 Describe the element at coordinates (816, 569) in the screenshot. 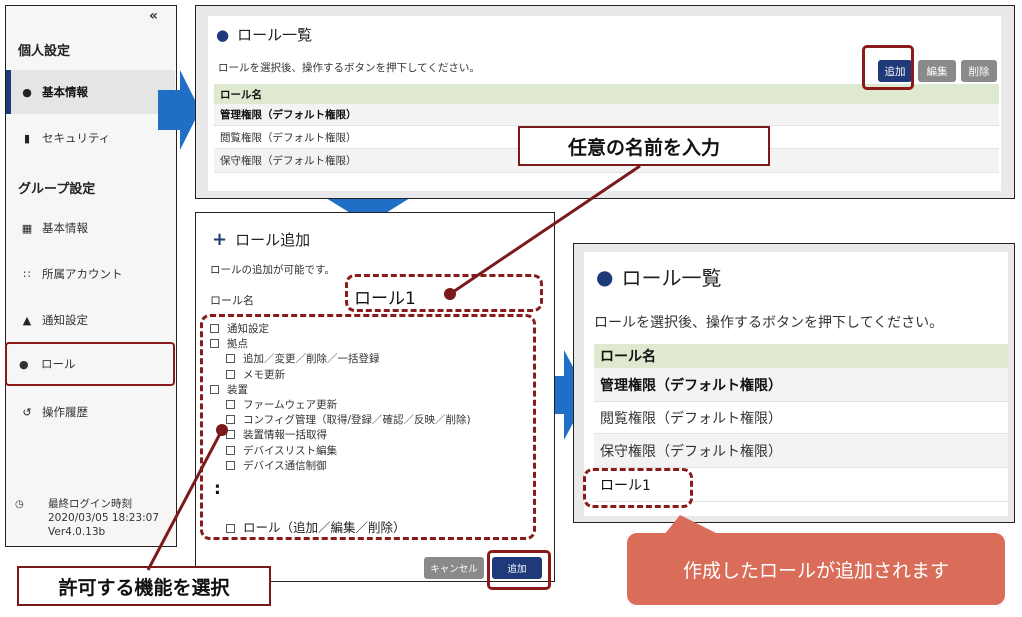

I see `result-callout: 作成したロールが追加されます` at that location.